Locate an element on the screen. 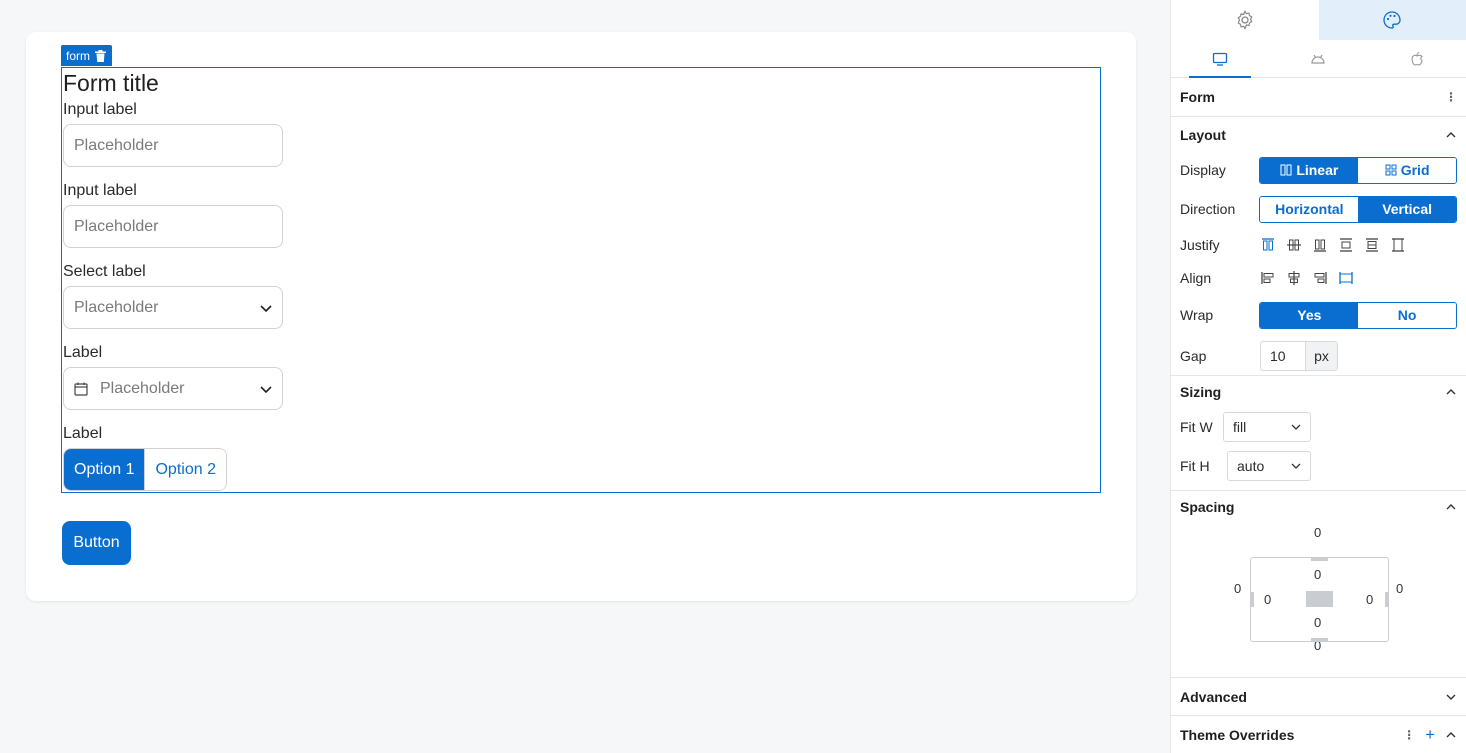 Image resolution: width=1466 pixels, height=753 pixels. fitw-label: Fit W is located at coordinates (1196, 427).